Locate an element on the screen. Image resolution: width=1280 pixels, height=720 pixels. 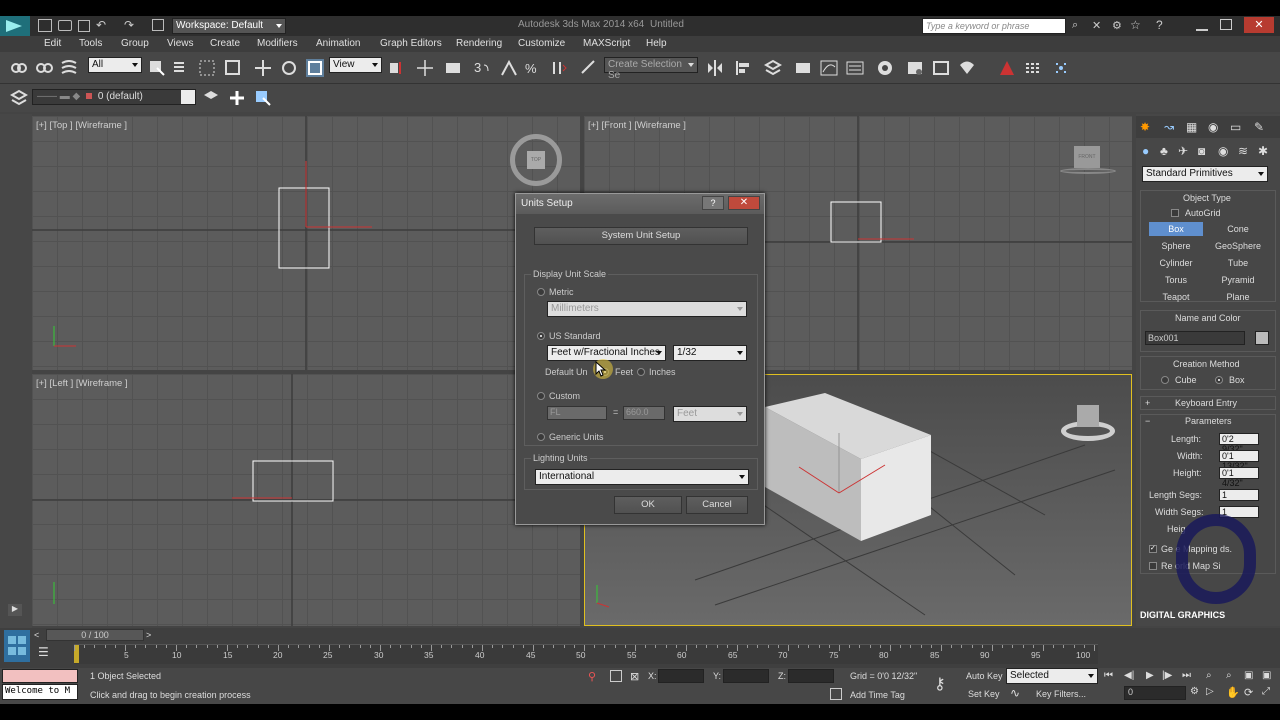
ok-button: OK is located at coordinates (648, 505).